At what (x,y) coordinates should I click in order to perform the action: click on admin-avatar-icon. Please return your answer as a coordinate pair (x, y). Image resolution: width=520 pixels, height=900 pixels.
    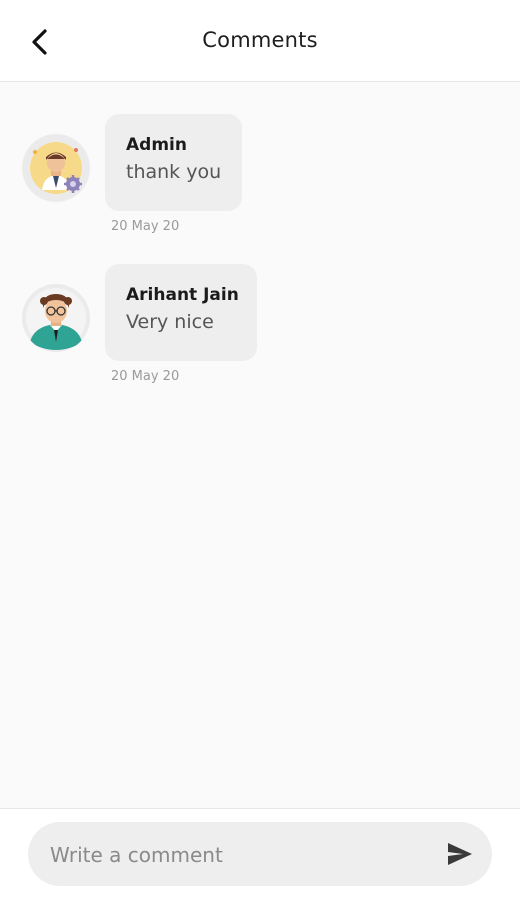
    Looking at the image, I should click on (56, 168).